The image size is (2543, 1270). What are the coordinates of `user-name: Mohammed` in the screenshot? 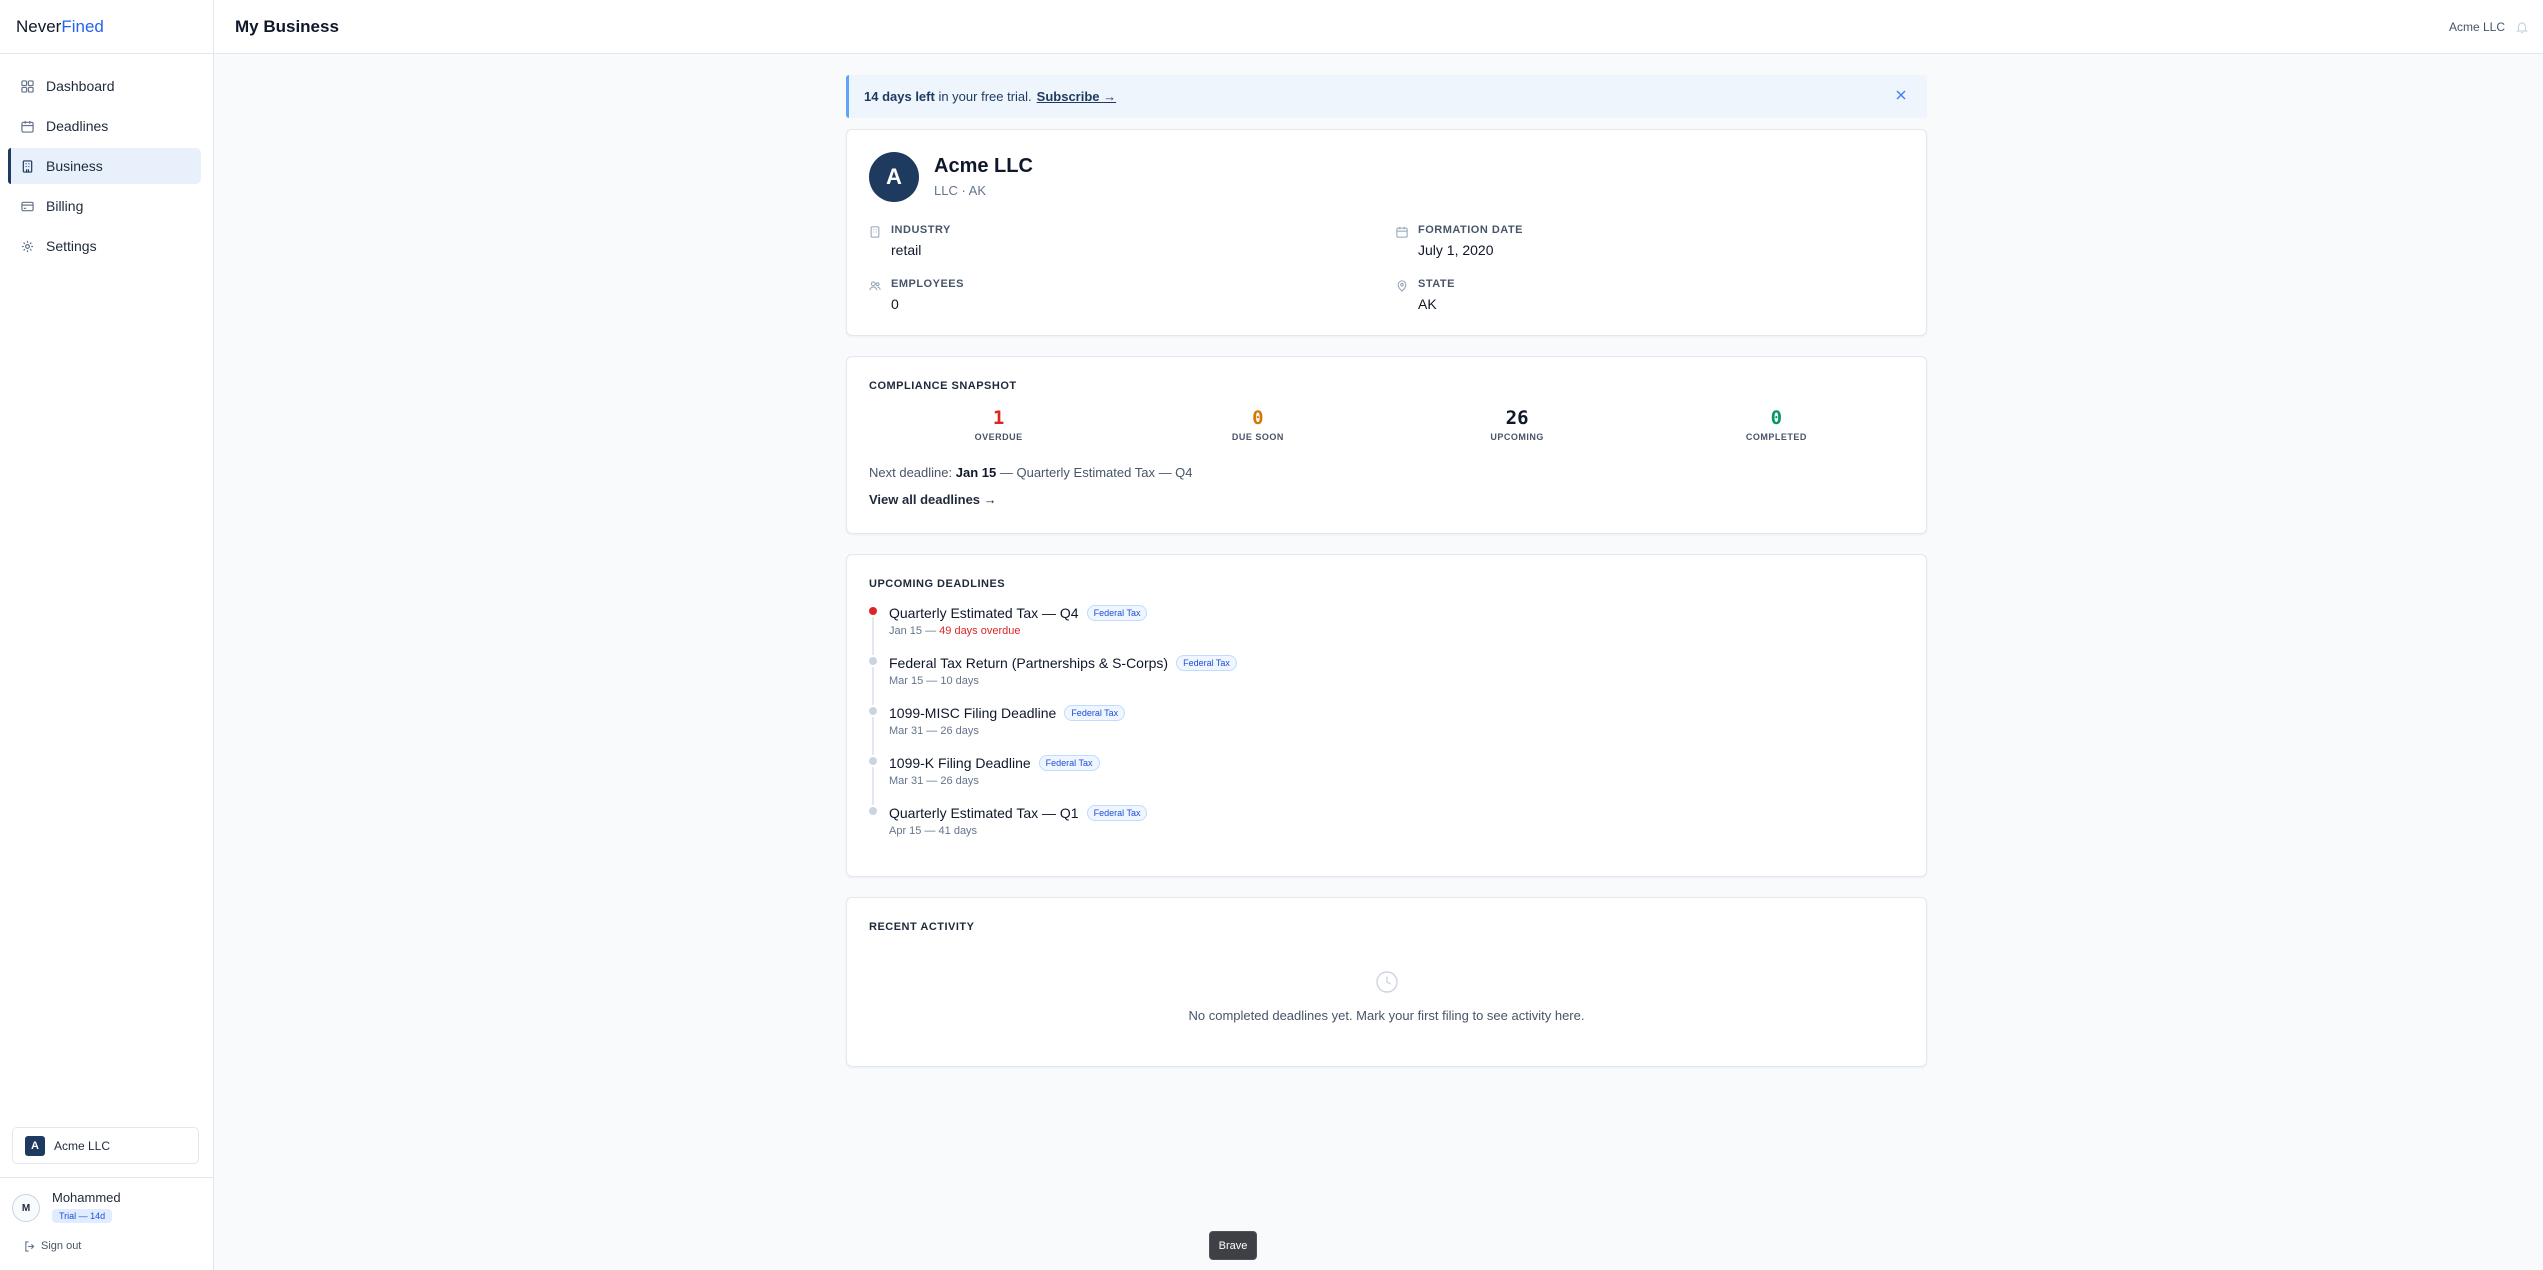 It's located at (86, 1197).